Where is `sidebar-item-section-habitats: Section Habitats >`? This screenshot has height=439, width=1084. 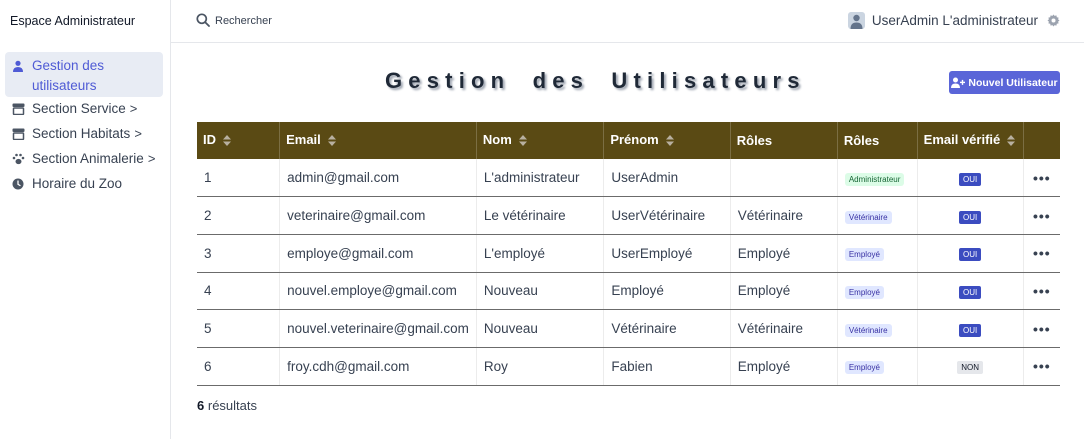 sidebar-item-section-habitats: Section Habitats > is located at coordinates (84, 134).